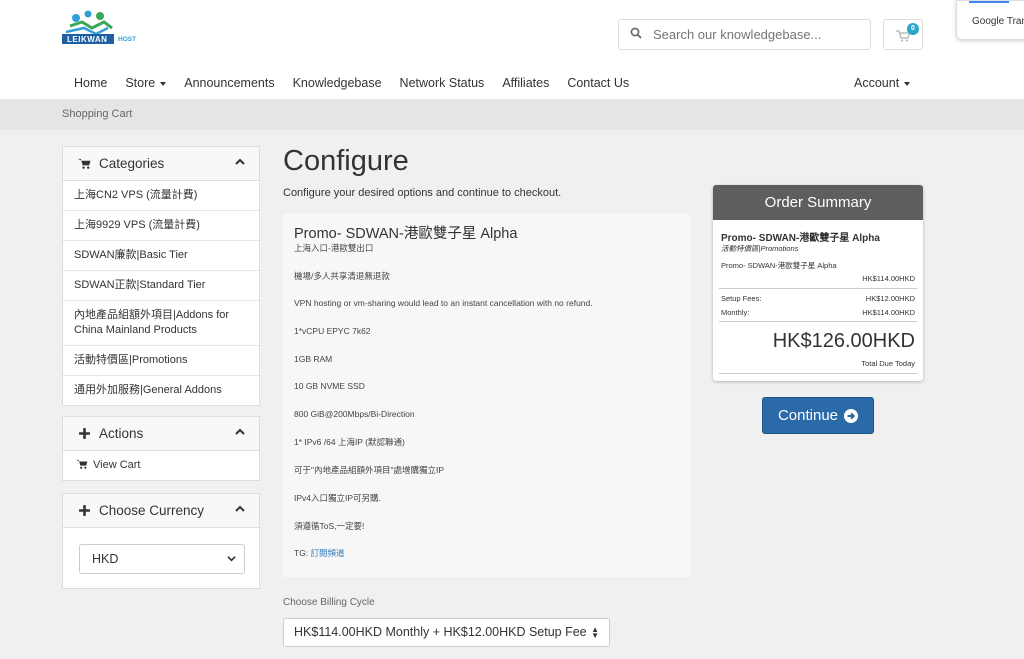 Image resolution: width=1024 pixels, height=659 pixels. What do you see at coordinates (888, 278) in the screenshot?
I see `summary-line-price: HK$114.00HKD` at bounding box center [888, 278].